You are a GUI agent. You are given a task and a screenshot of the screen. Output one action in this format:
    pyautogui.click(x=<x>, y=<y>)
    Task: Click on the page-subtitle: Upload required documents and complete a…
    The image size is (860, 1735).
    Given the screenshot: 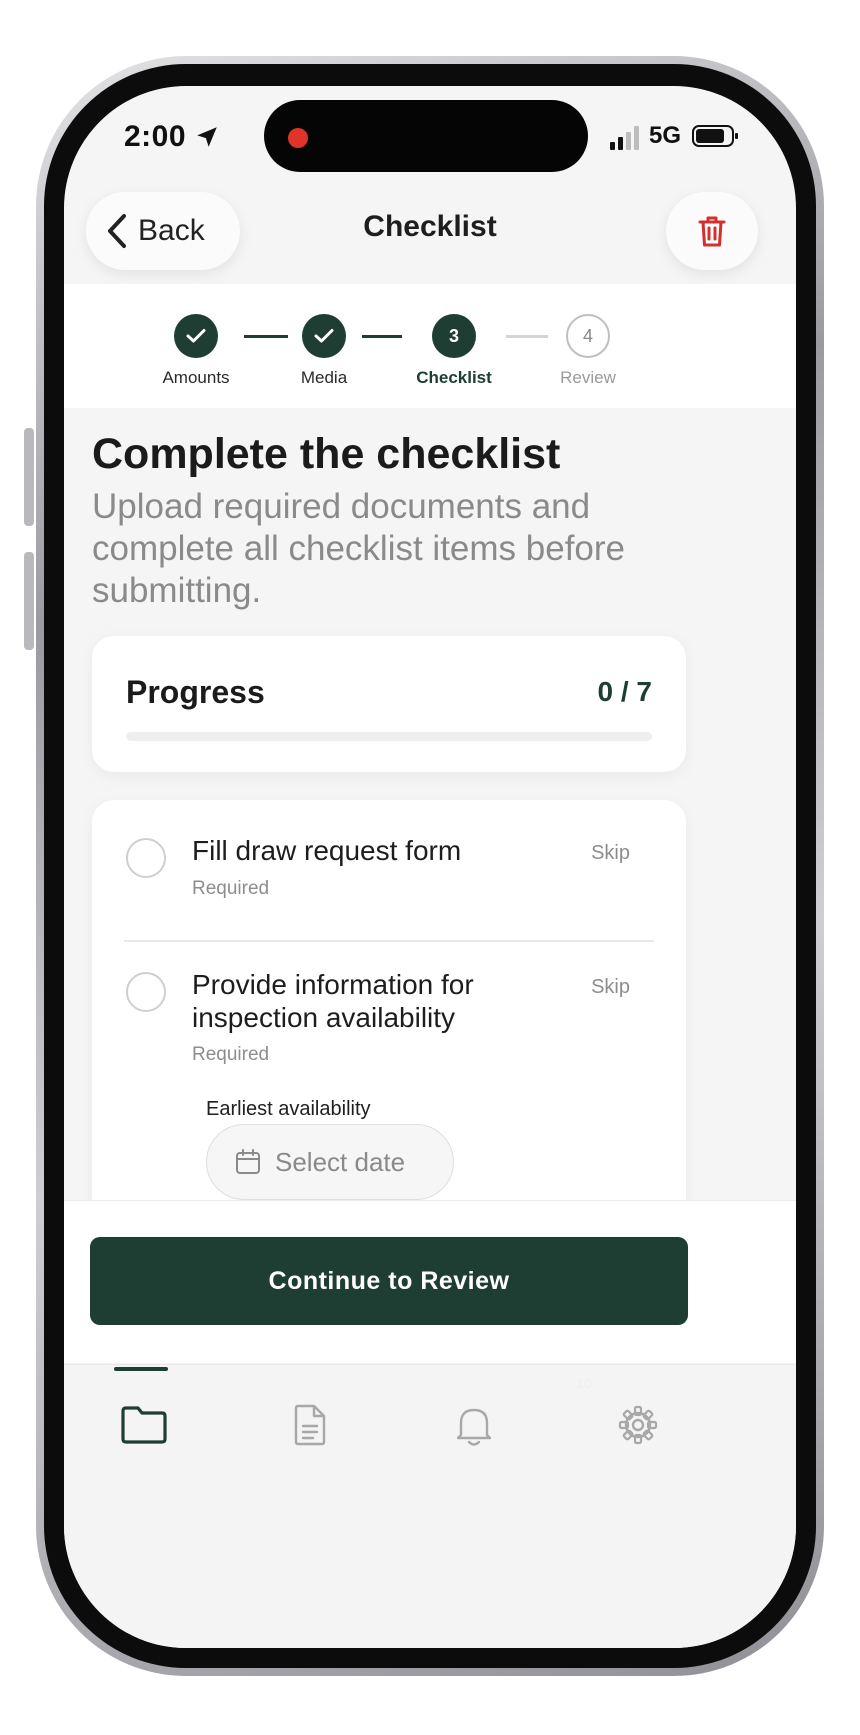 What is the action you would take?
    pyautogui.click(x=358, y=548)
    